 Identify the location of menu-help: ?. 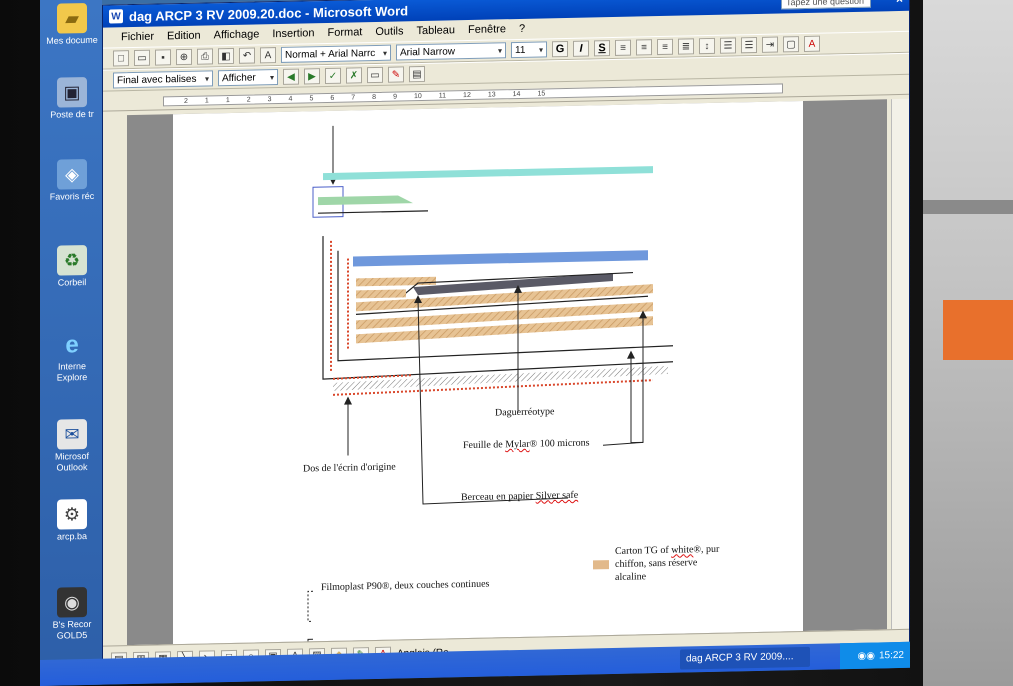
(522, 29).